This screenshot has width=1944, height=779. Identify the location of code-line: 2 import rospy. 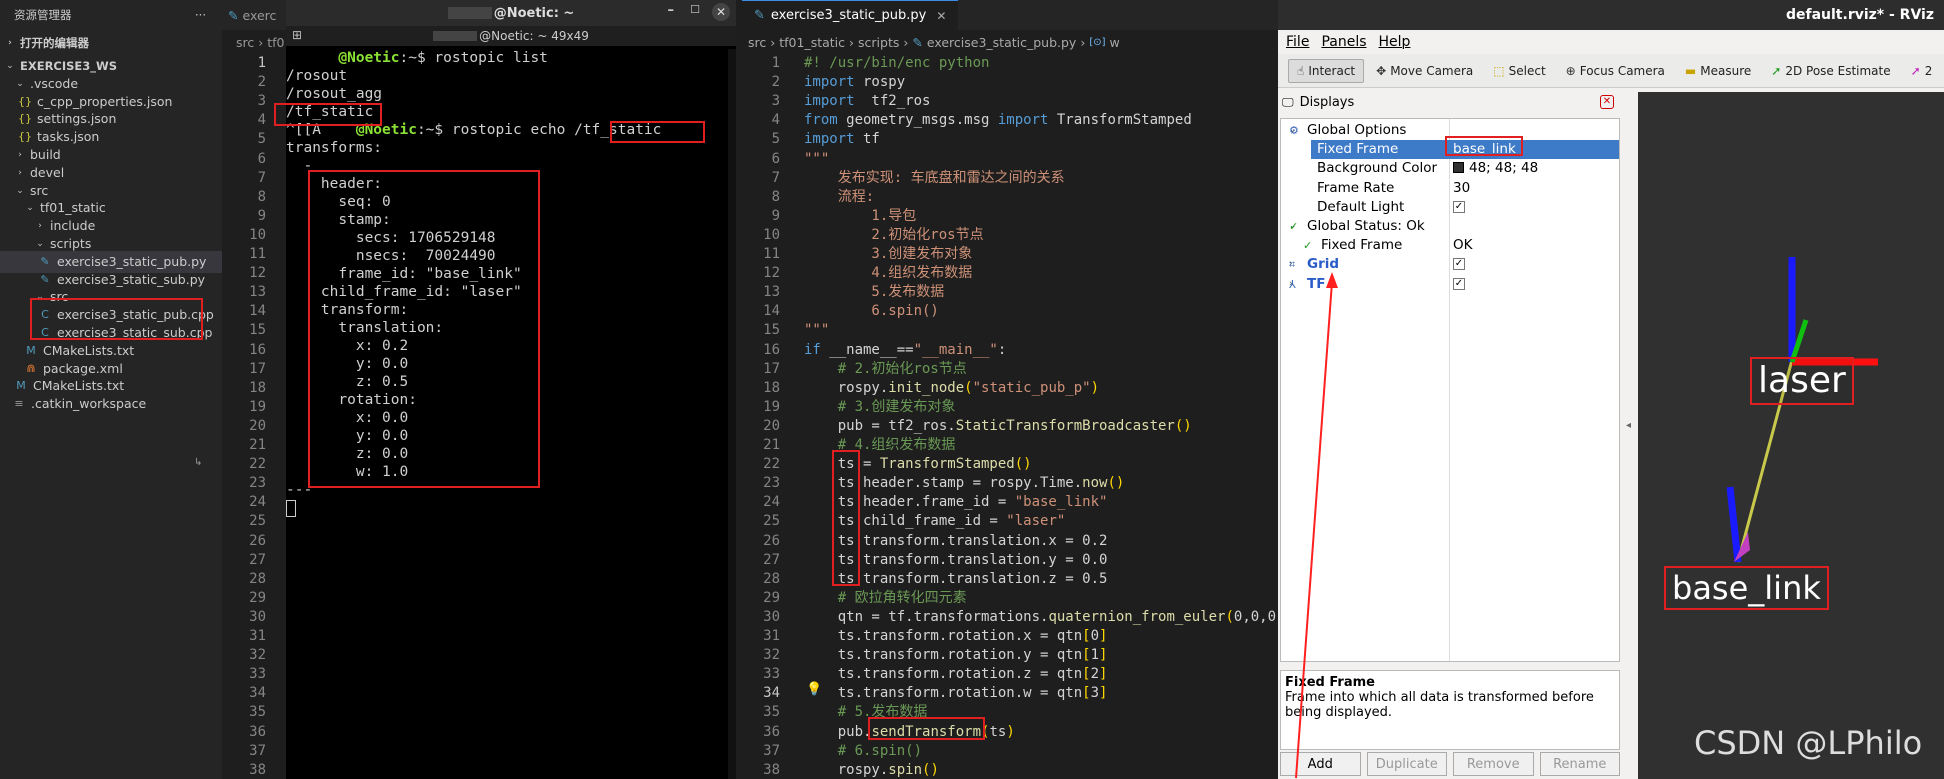
(1010, 82).